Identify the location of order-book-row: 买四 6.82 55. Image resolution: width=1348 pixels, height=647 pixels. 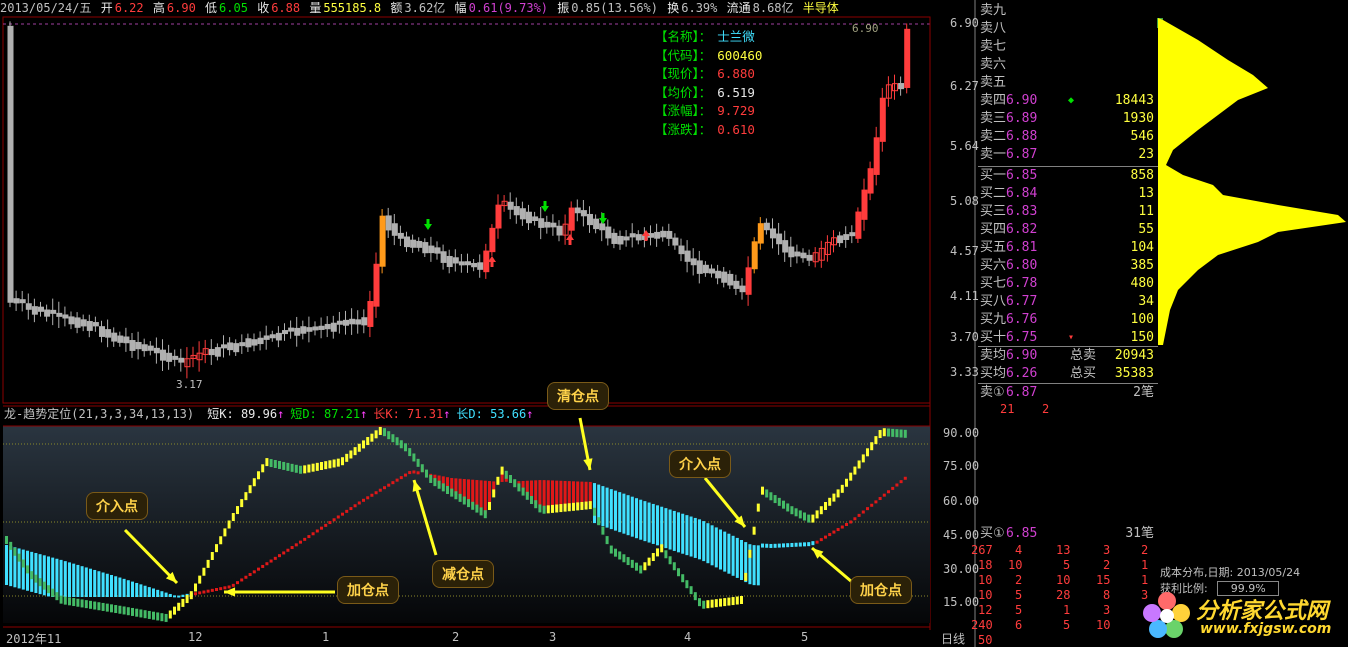
(1067, 230).